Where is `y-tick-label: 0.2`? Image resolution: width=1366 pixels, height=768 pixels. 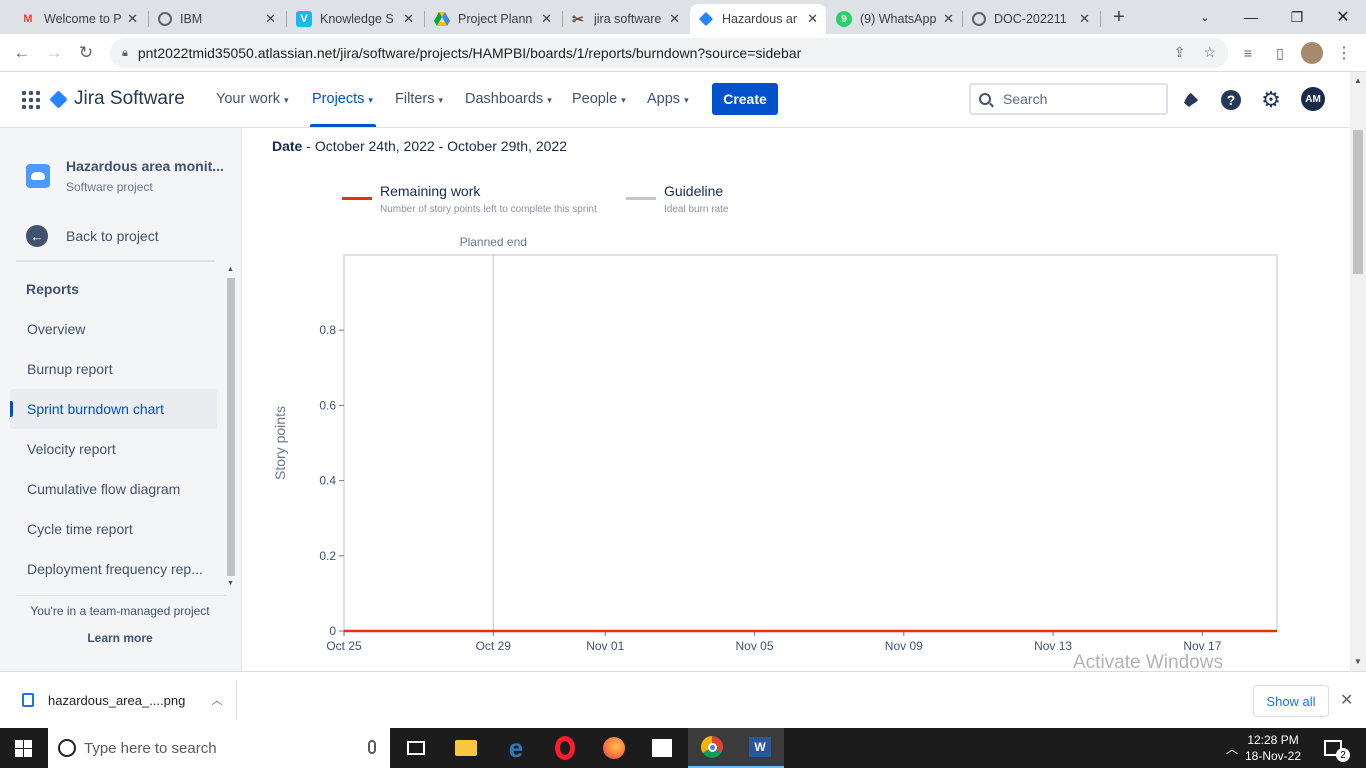
y-tick-label: 0.2 is located at coordinates (327, 556).